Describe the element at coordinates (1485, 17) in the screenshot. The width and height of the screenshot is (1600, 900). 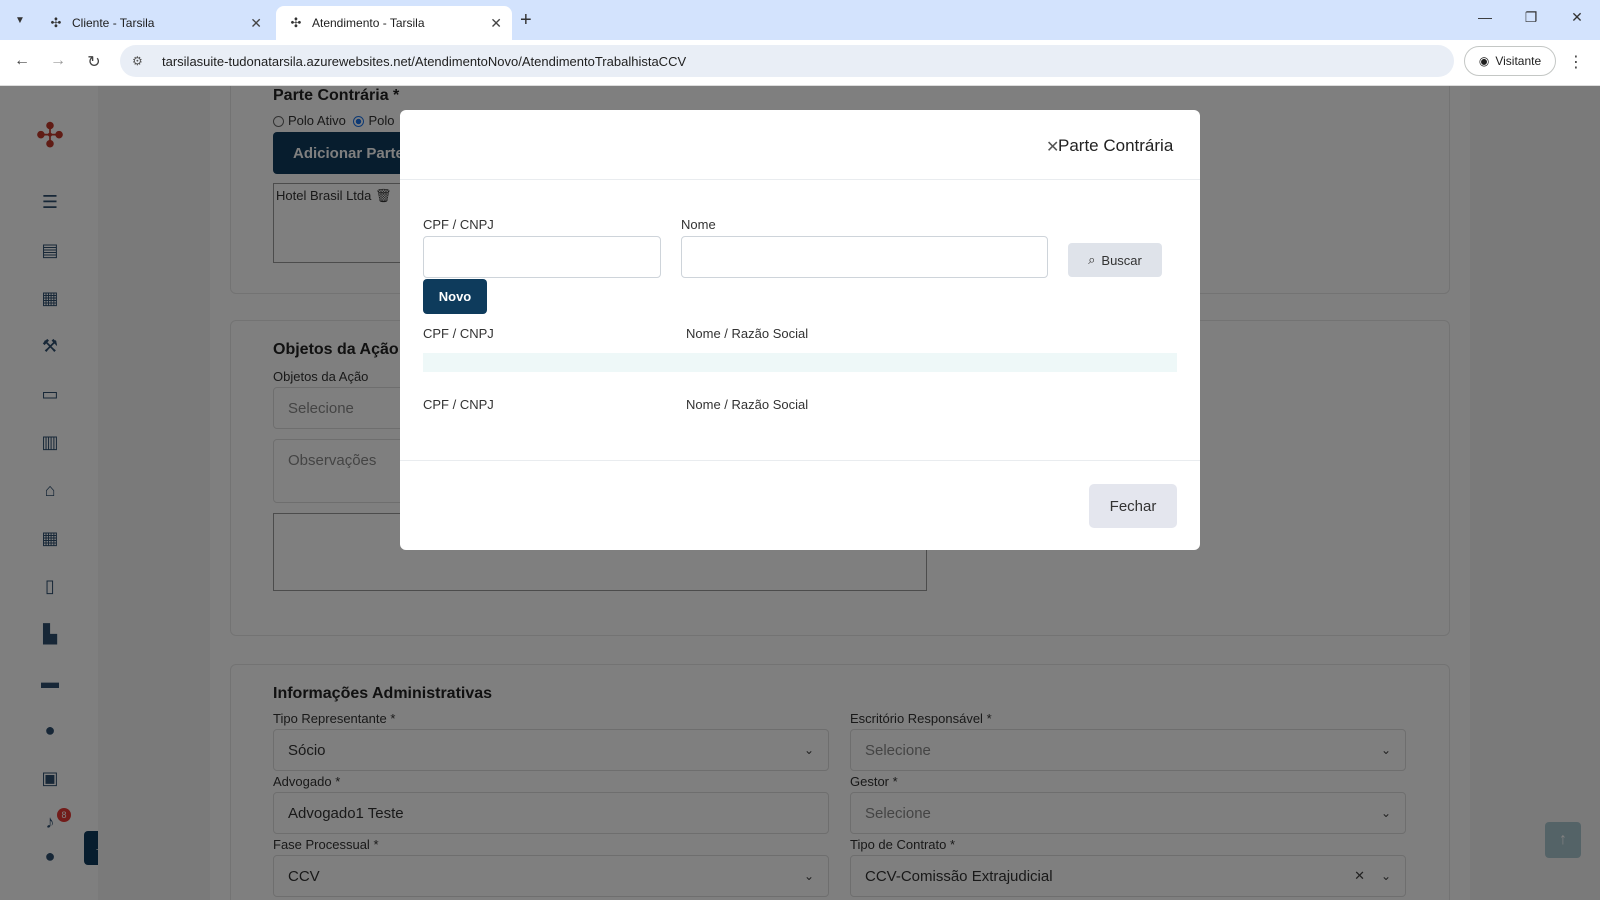
I see `minimize-icon: —` at that location.